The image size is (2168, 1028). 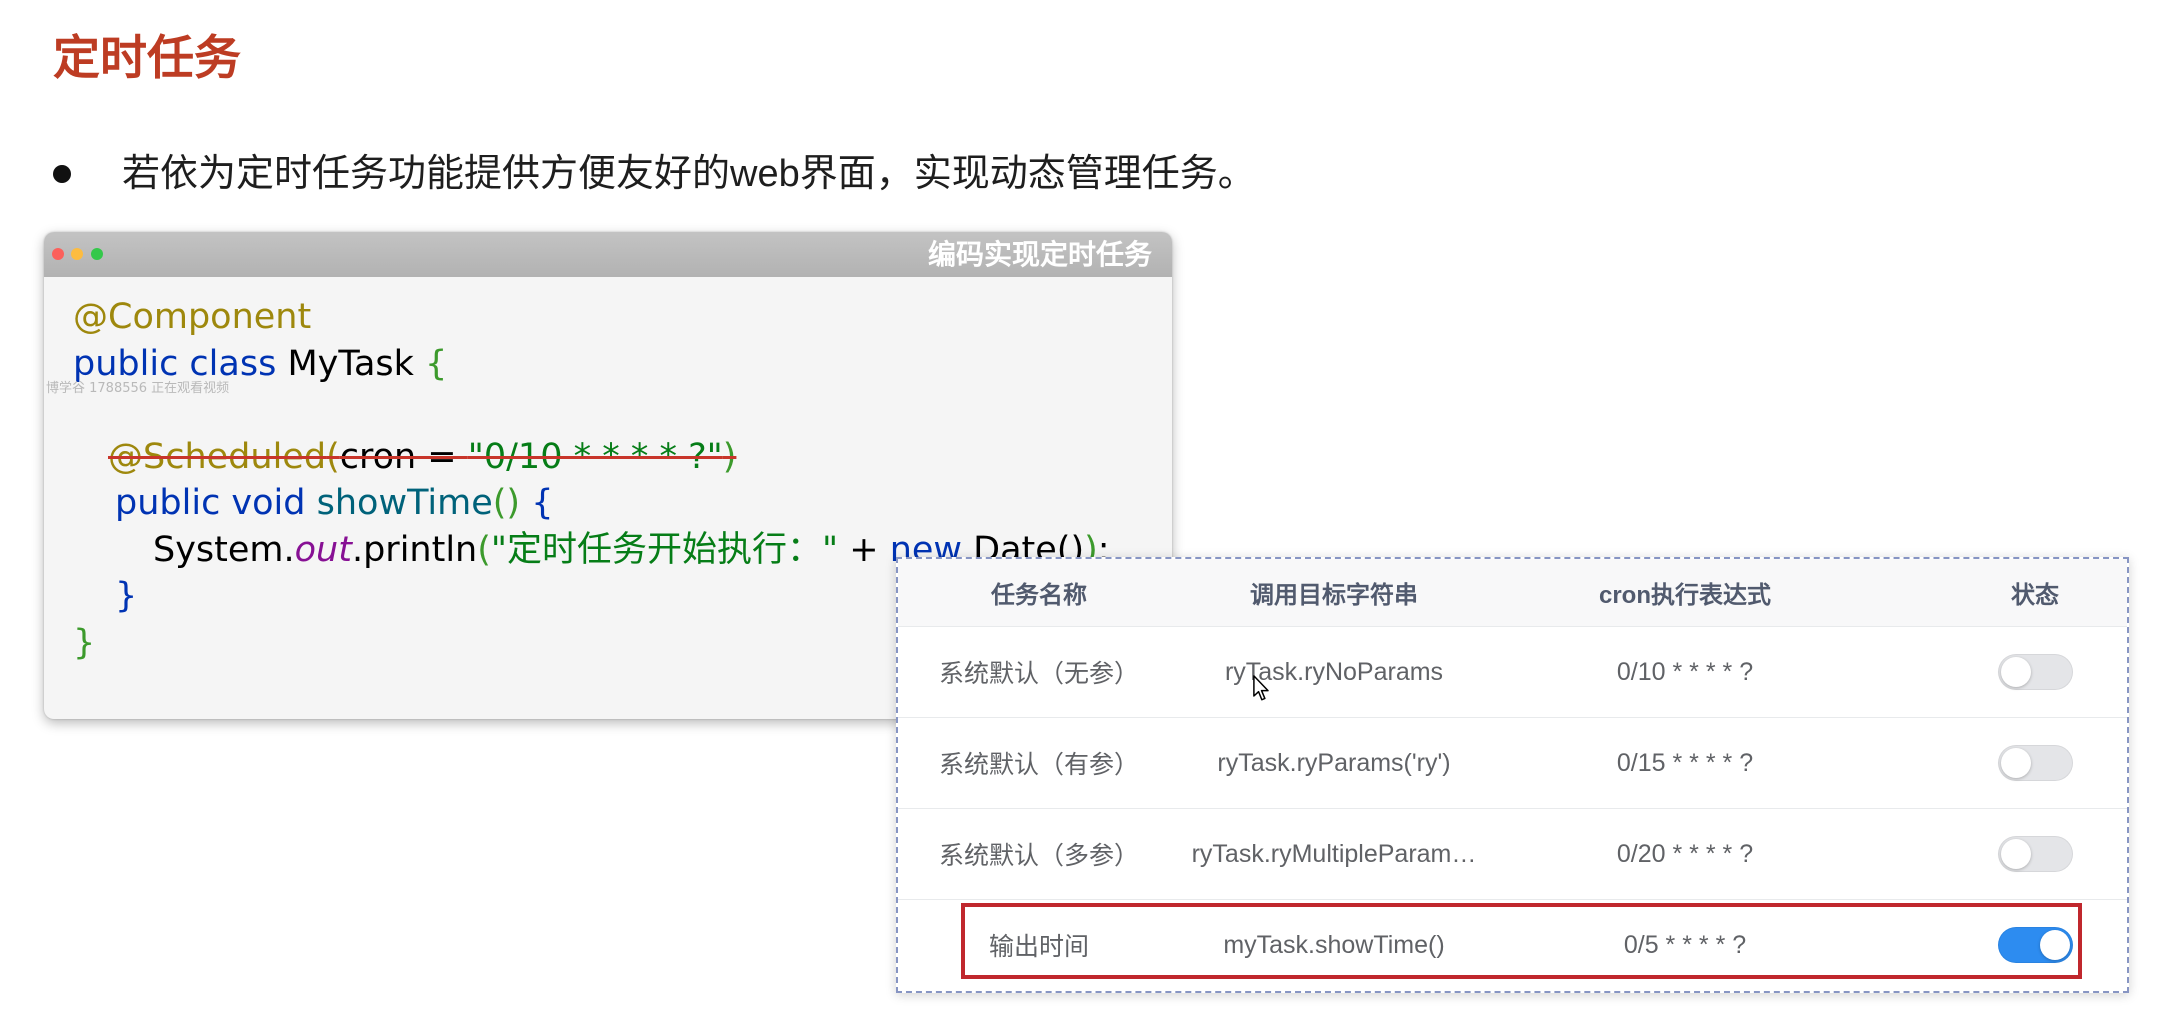 I want to click on code-string: "定时任务开始执行：", so click(x=664, y=549).